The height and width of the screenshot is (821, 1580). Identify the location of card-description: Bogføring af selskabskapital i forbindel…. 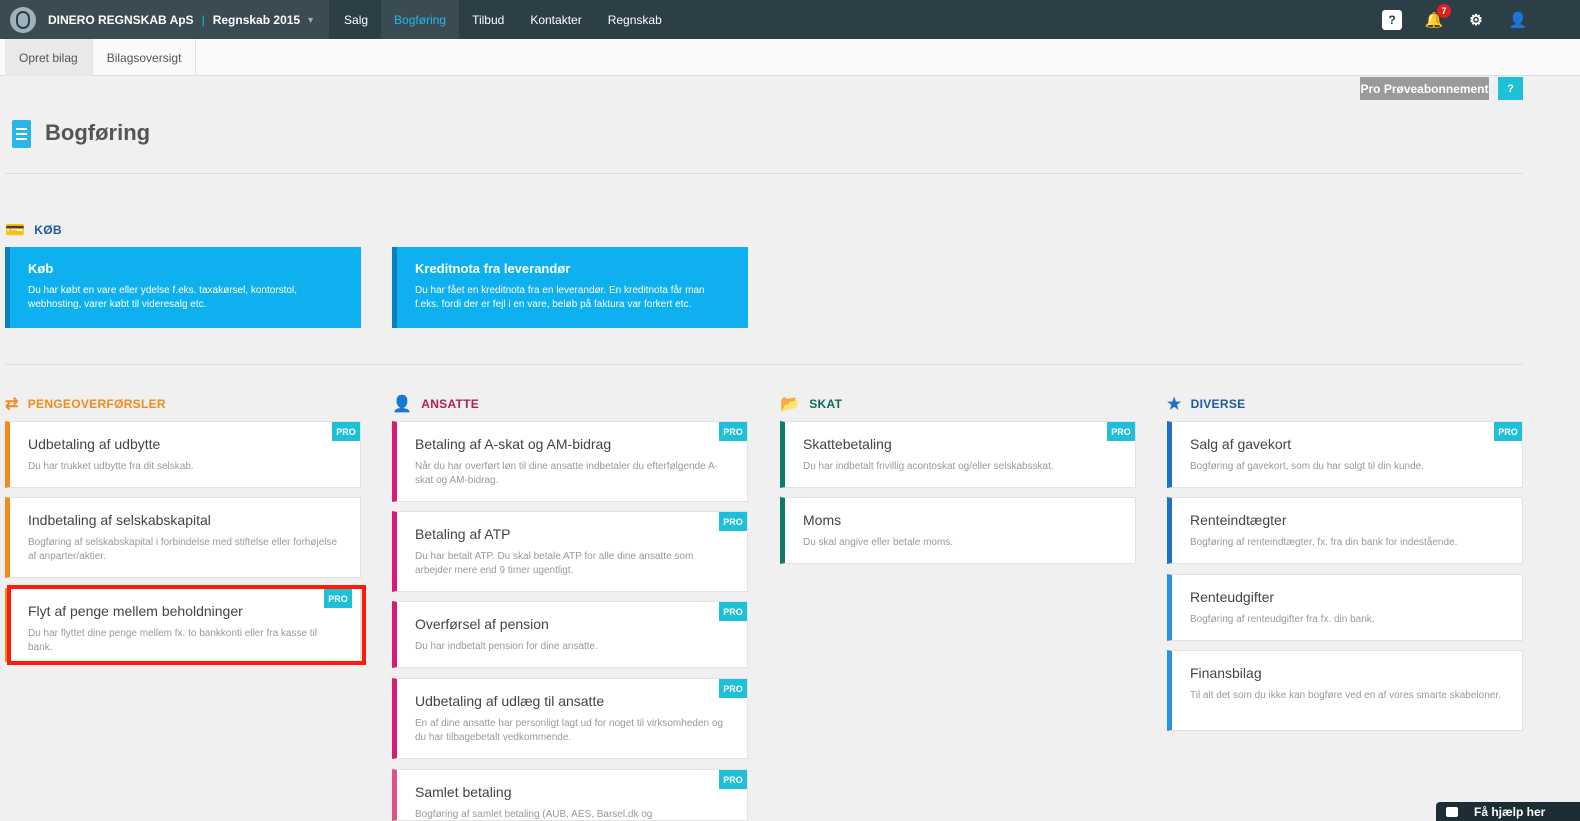
(183, 549).